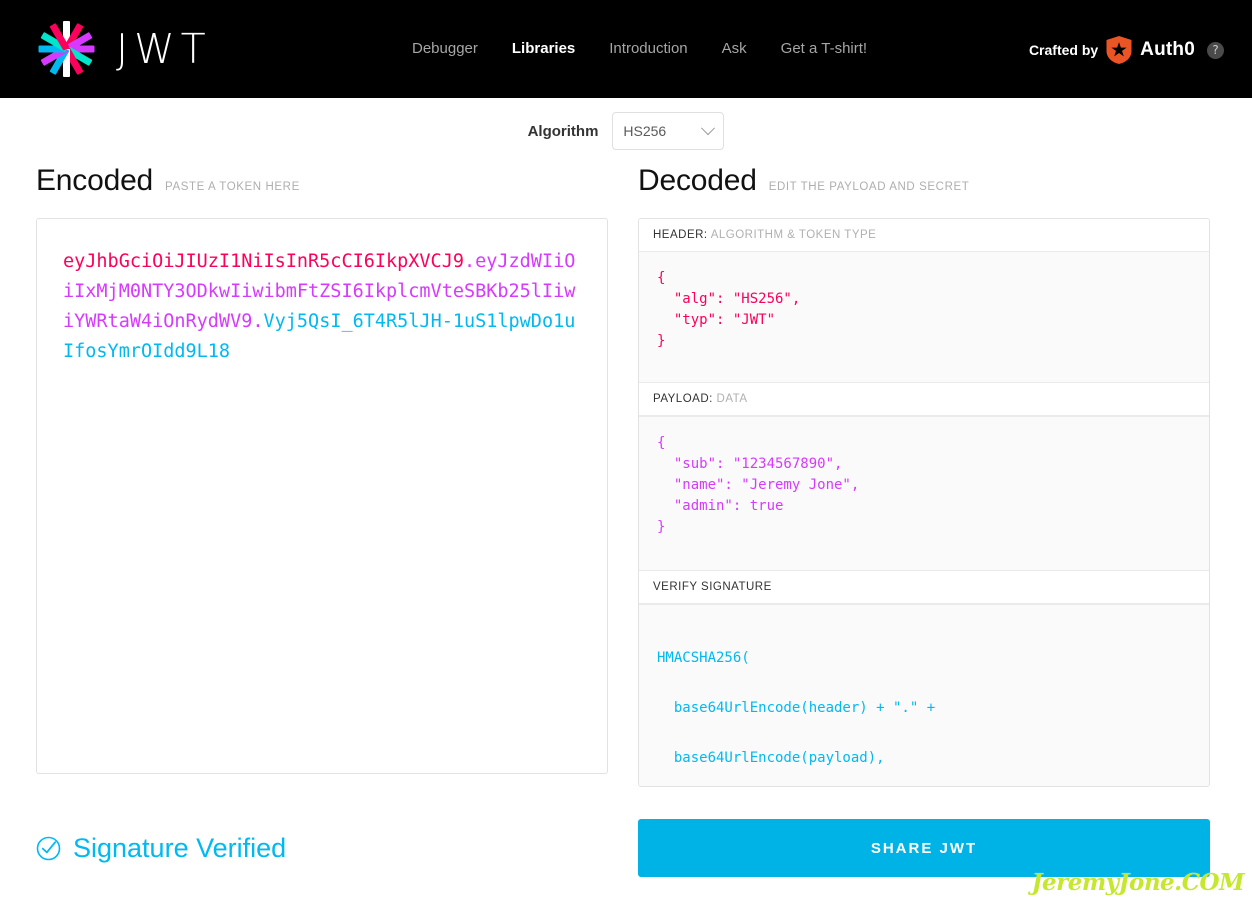 The width and height of the screenshot is (1252, 898). Describe the element at coordinates (924, 317) in the screenshot. I see `header-json-editor: { "alg": "HS256", "typ": "JWT" }` at that location.